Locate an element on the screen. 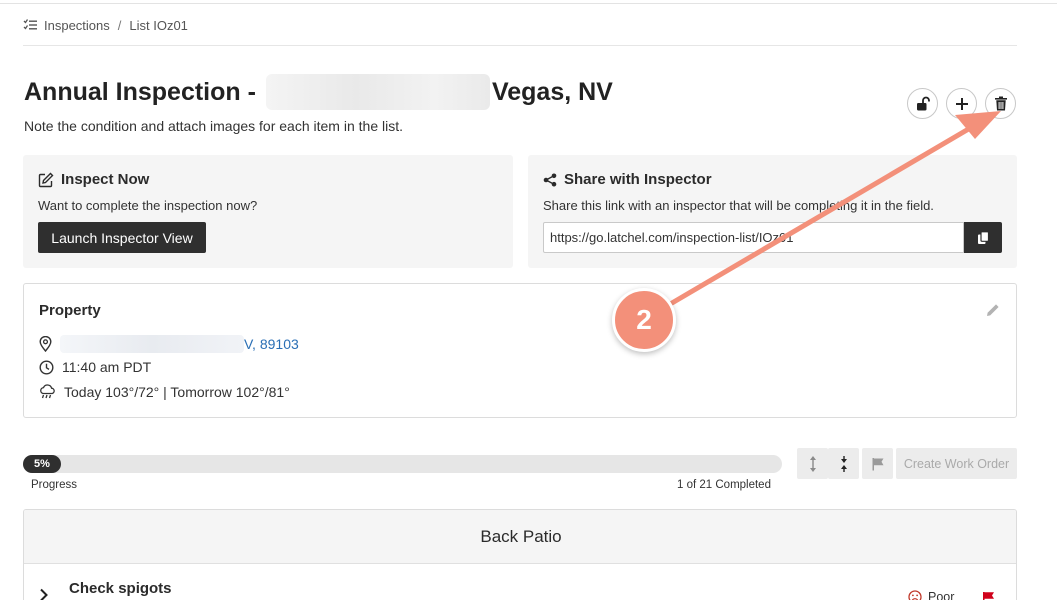 The width and height of the screenshot is (1057, 600). plus-icon is located at coordinates (961, 103).